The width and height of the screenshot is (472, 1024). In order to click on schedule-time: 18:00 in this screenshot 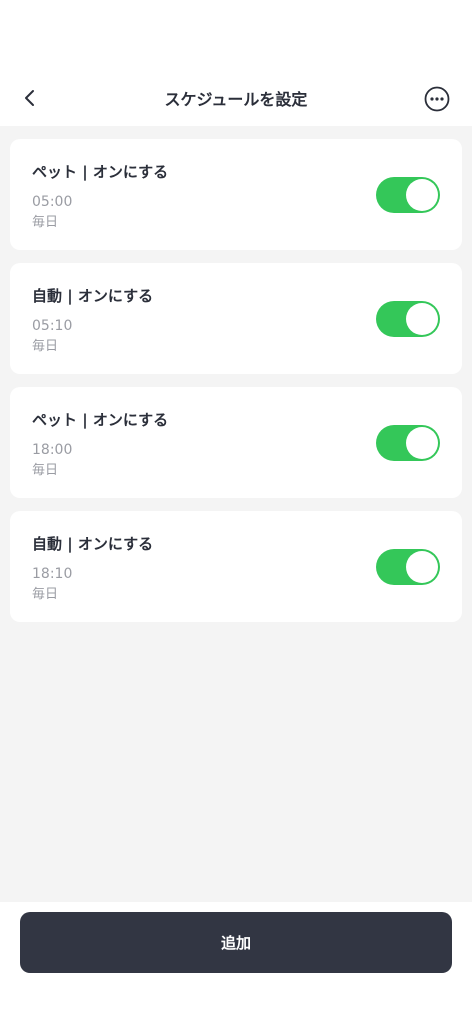, I will do `click(52, 450)`.